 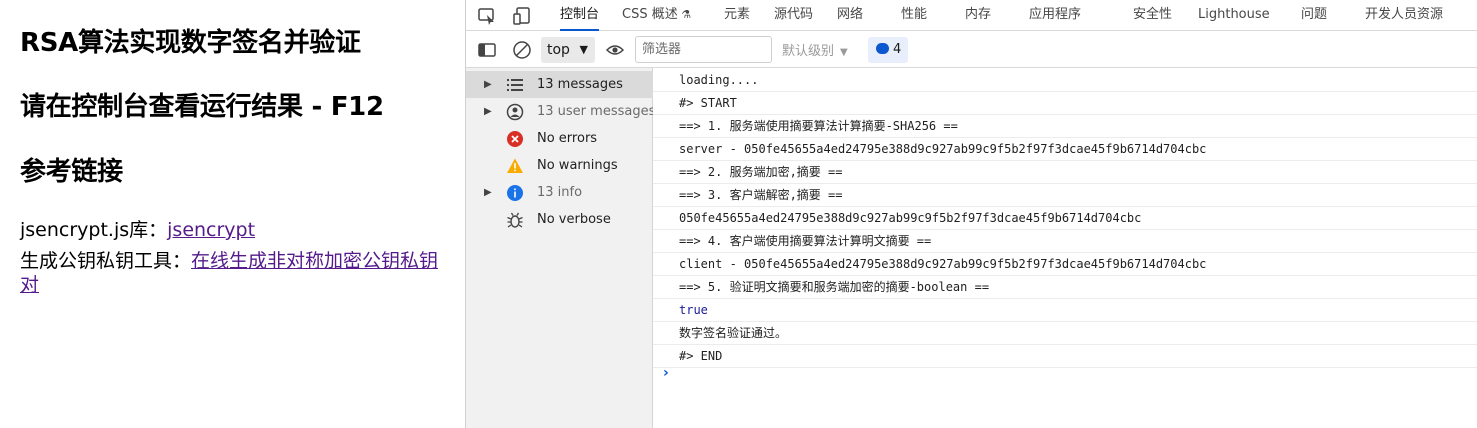 I want to click on sidebar-item-0: ▶ 13 messages, so click(x=559, y=84).